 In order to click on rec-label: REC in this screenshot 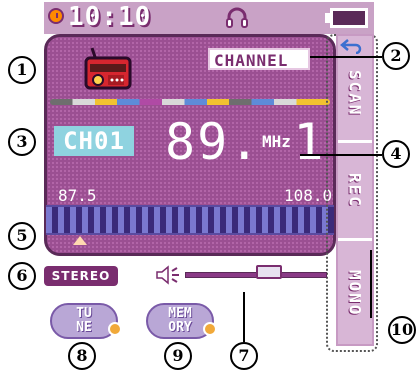, I will do `click(355, 190)`.